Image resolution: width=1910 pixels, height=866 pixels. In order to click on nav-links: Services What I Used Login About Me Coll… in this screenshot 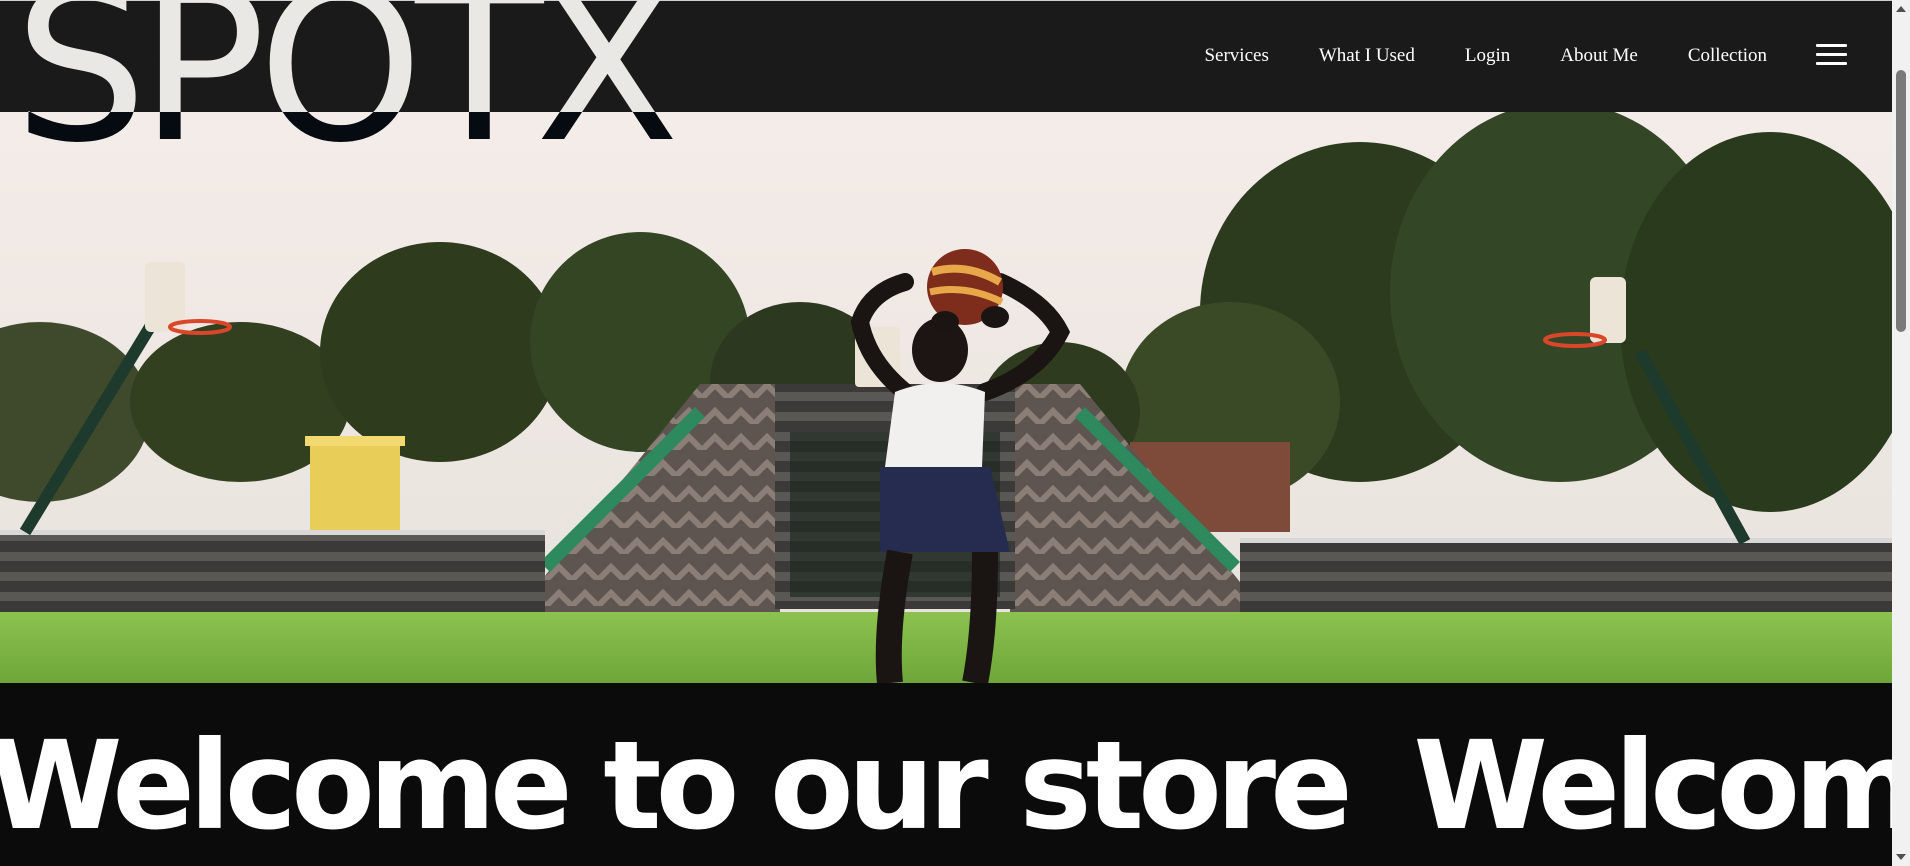, I will do `click(1485, 56)`.